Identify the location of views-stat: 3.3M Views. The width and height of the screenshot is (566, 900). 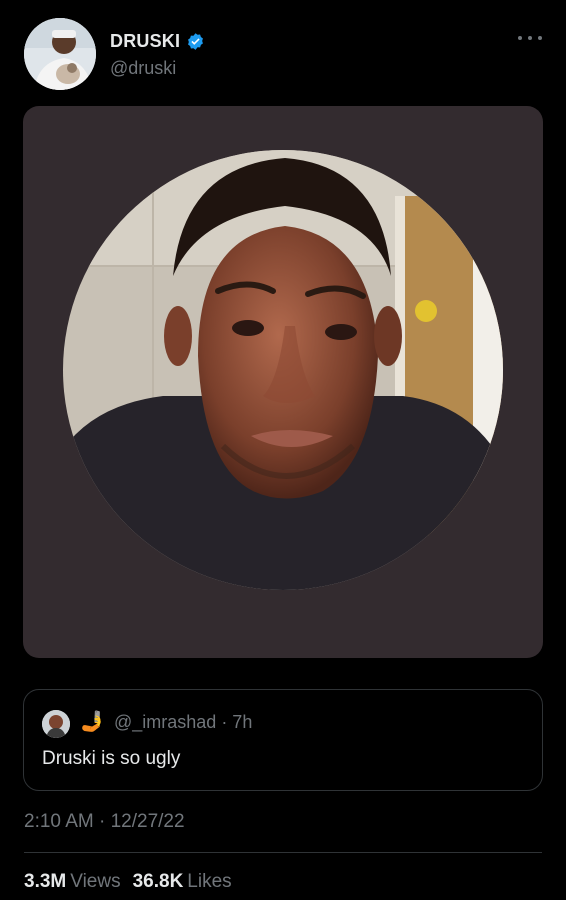
(72, 882).